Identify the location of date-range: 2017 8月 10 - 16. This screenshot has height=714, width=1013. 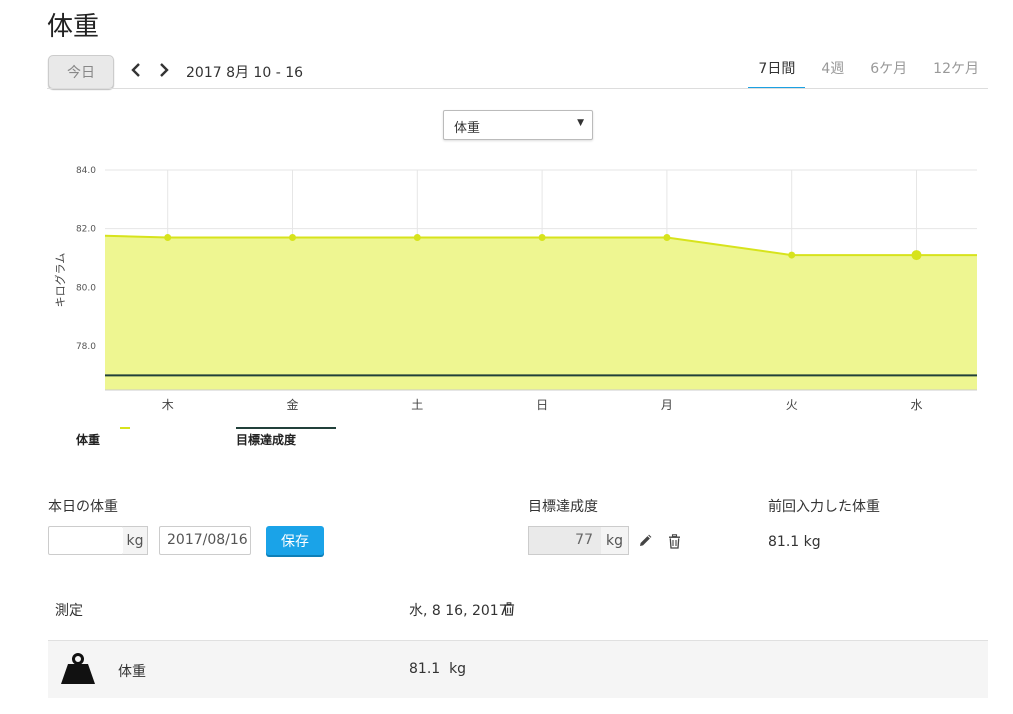
(245, 73).